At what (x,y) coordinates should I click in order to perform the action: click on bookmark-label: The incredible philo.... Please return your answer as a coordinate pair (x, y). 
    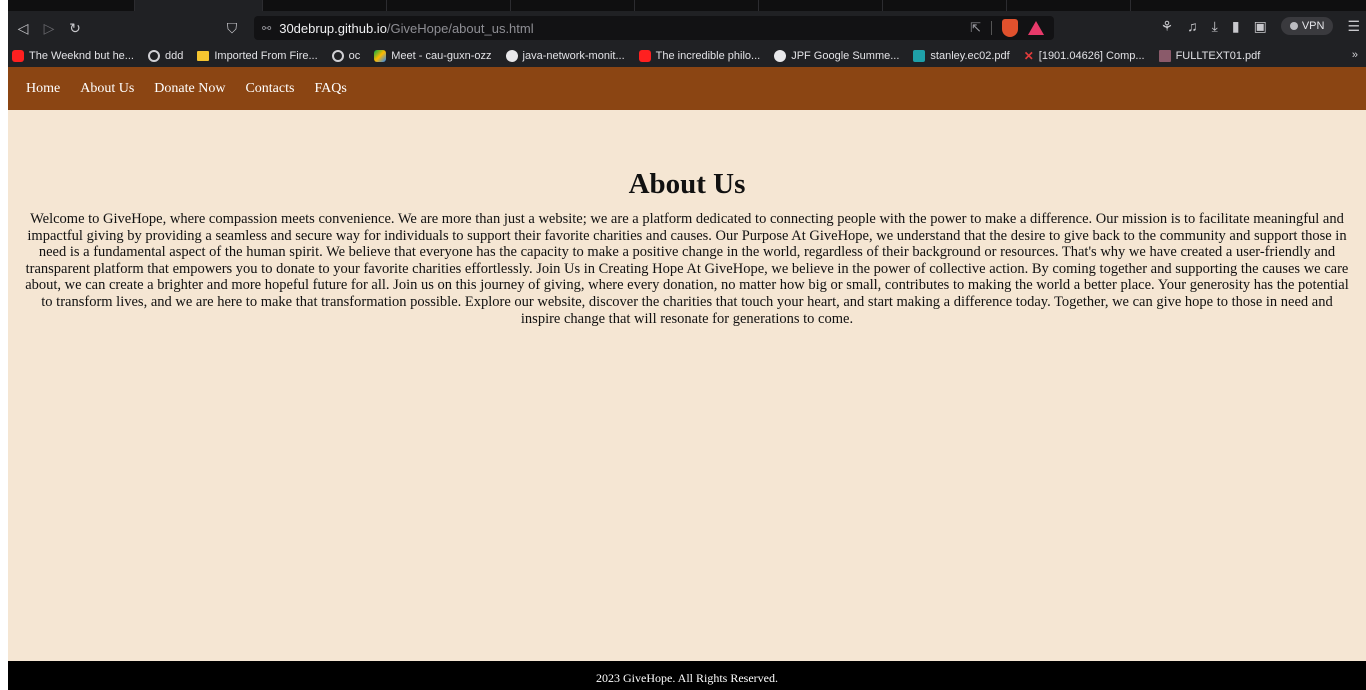
    Looking at the image, I should click on (708, 56).